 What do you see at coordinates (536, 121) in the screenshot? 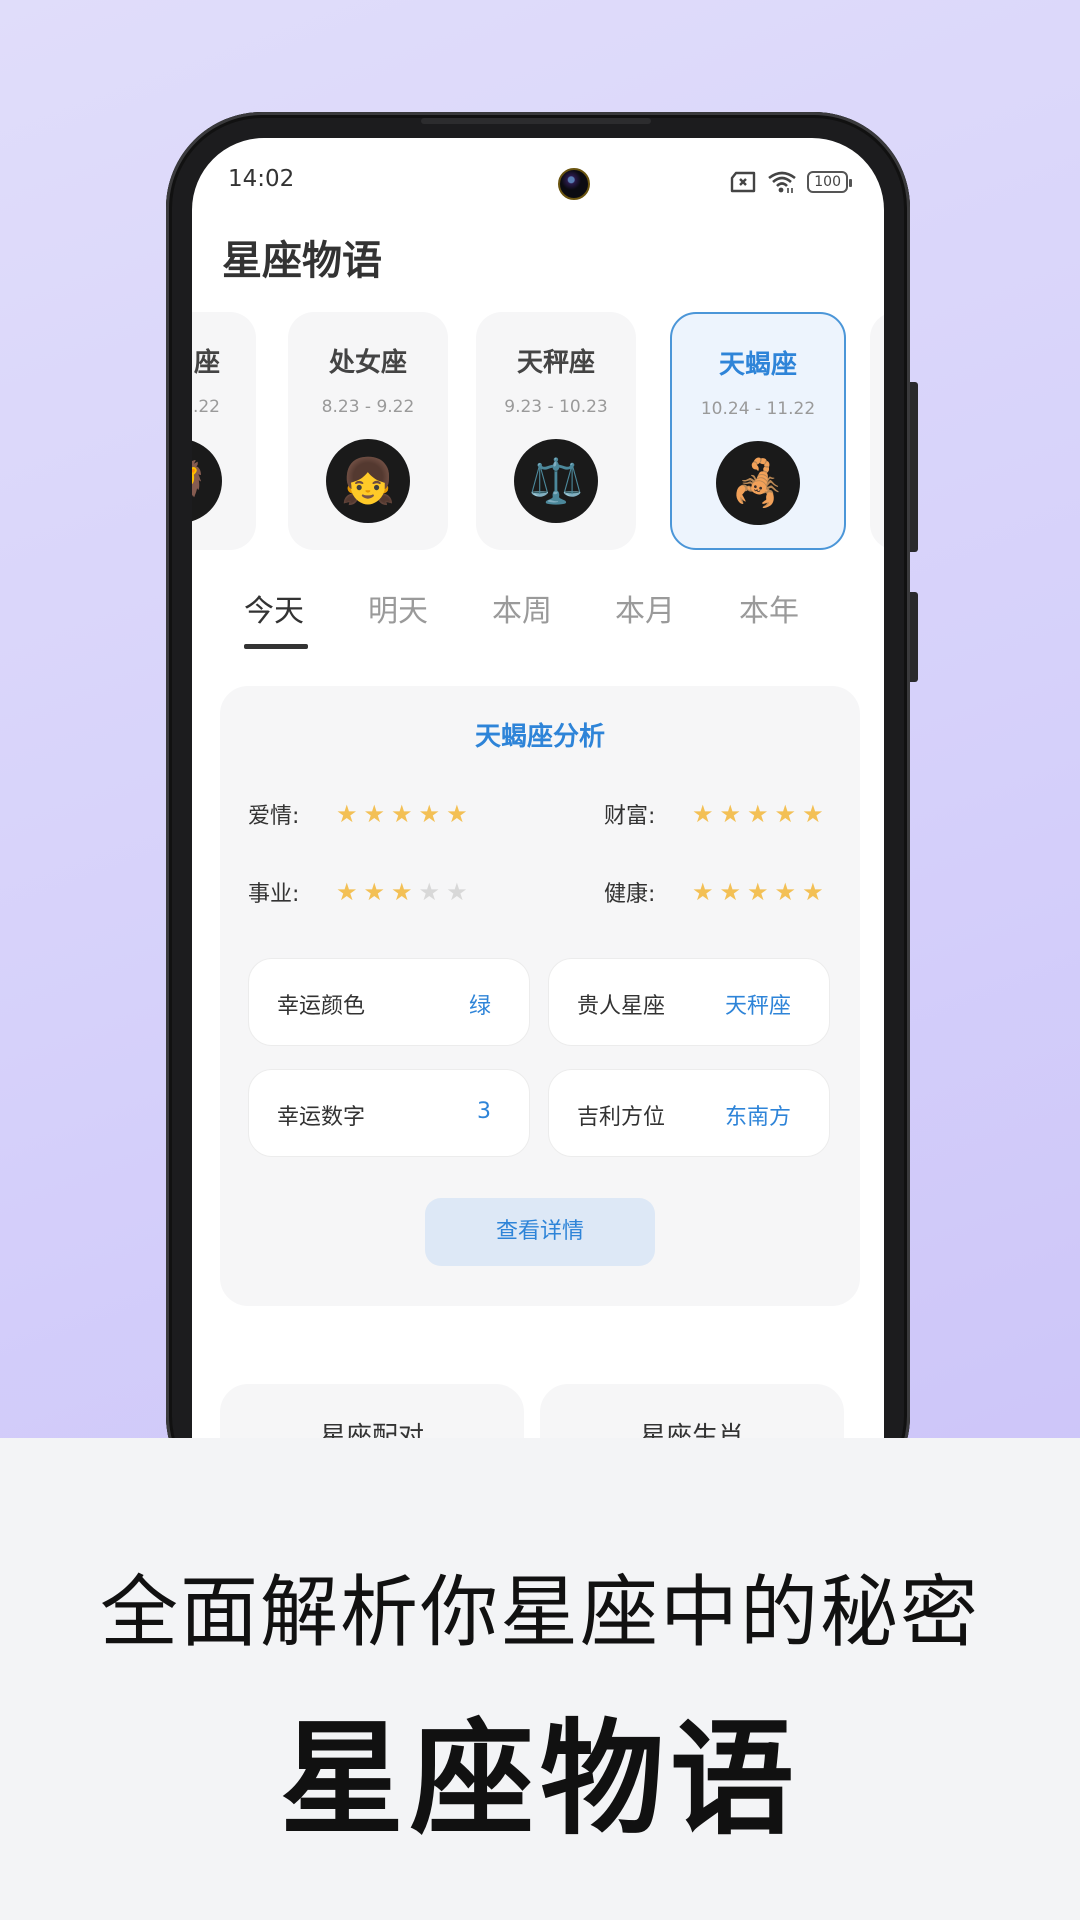
I see `phone-top-edge` at bounding box center [536, 121].